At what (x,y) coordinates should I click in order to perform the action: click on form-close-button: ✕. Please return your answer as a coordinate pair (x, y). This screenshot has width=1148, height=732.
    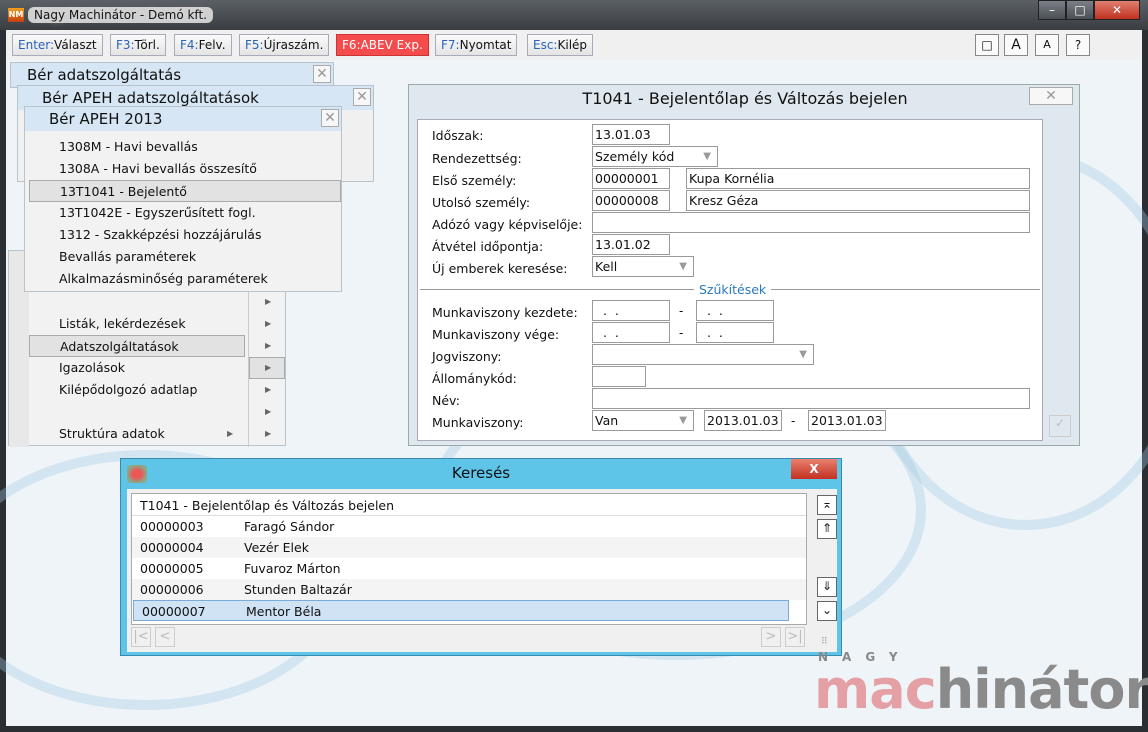
    Looking at the image, I should click on (1051, 96).